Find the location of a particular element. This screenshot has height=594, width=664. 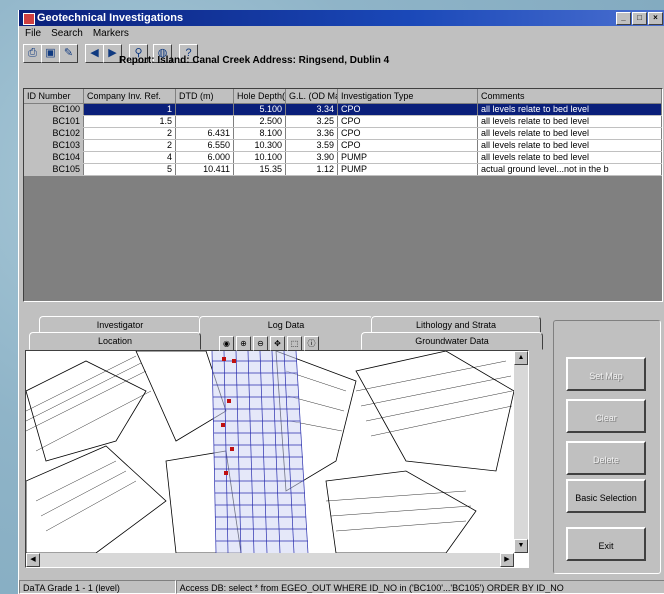

scroll-left-icon: ◀ is located at coordinates (33, 560).